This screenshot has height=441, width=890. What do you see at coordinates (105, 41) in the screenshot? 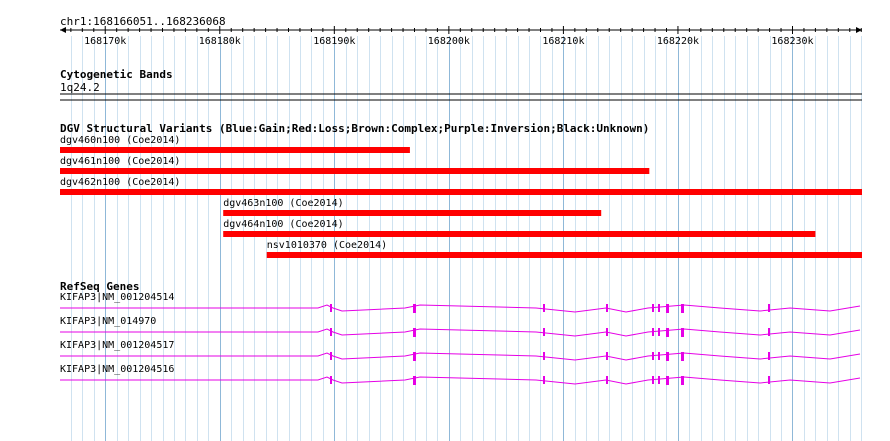
I see `ruler-tick-label: 168170k` at bounding box center [105, 41].